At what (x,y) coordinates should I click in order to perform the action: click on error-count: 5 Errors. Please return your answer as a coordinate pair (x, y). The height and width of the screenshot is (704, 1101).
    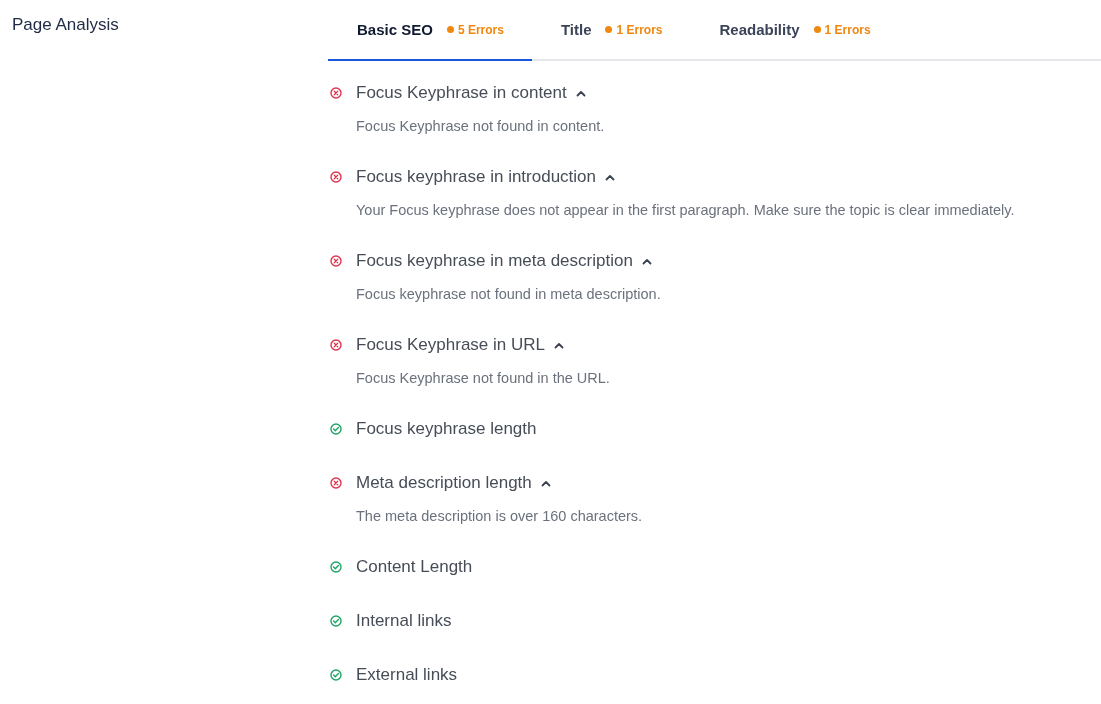
    Looking at the image, I should click on (480, 29).